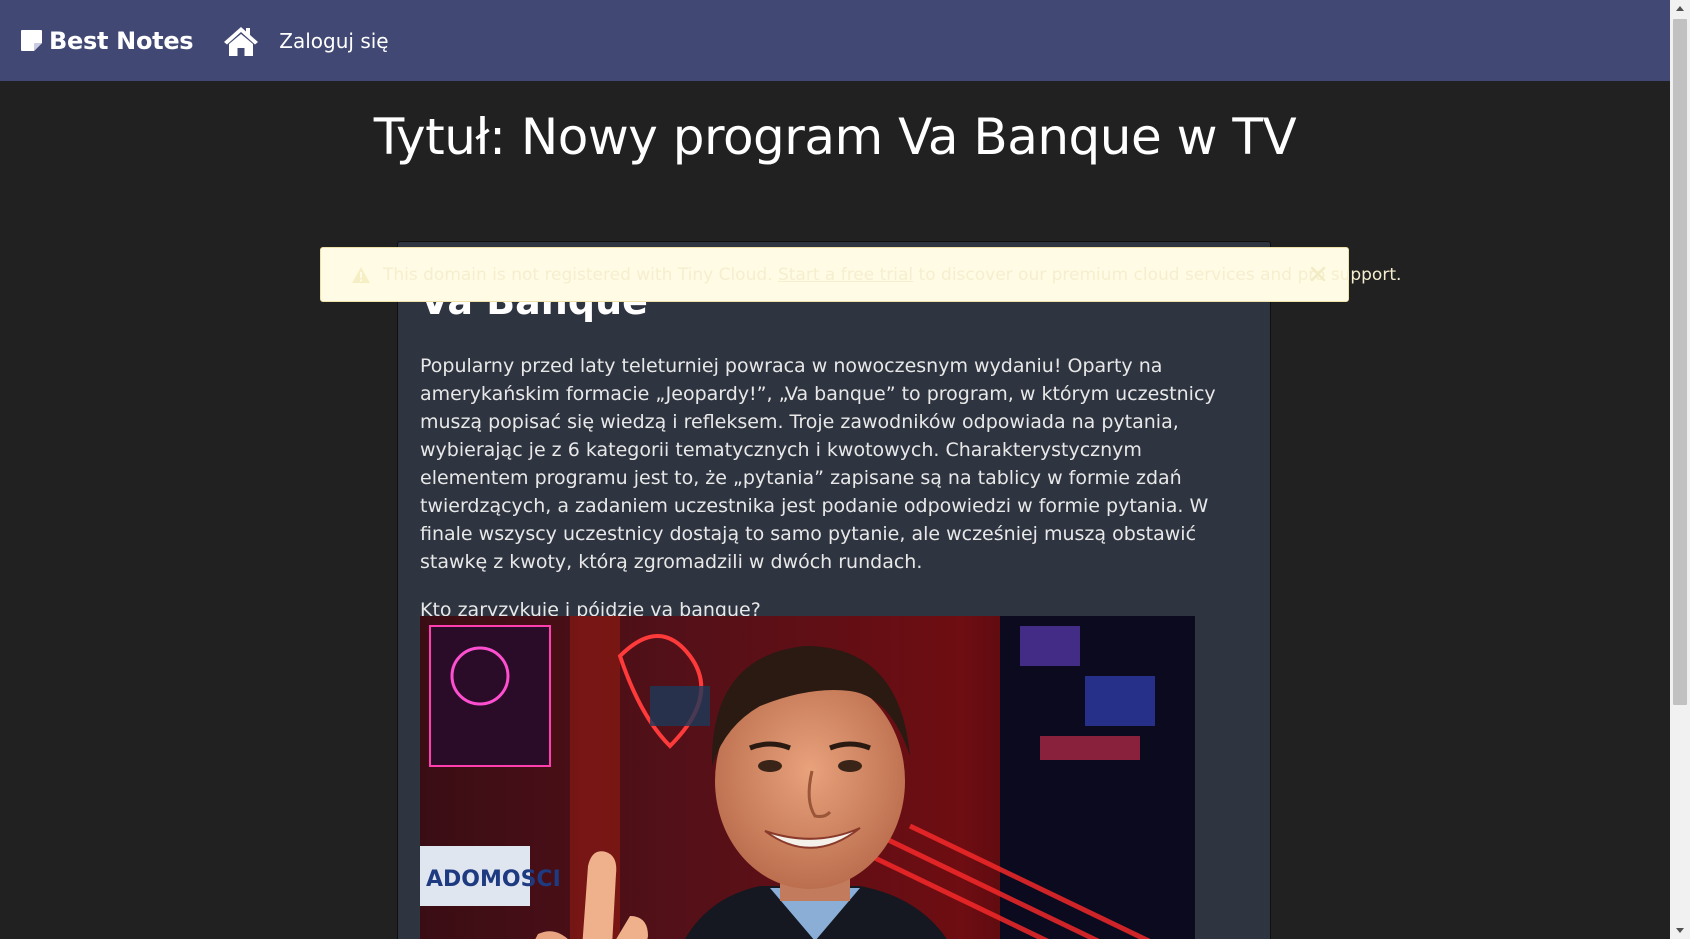 This screenshot has height=939, width=1690. I want to click on free-trial-link: Start a free trial, so click(845, 275).